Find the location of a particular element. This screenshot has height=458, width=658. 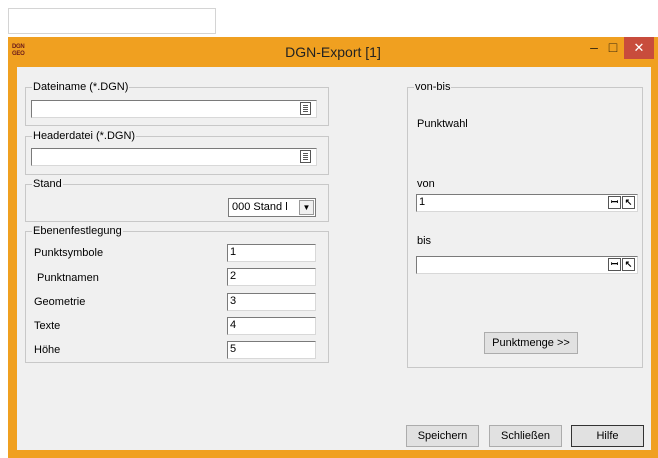

dateiname-input is located at coordinates (174, 109).